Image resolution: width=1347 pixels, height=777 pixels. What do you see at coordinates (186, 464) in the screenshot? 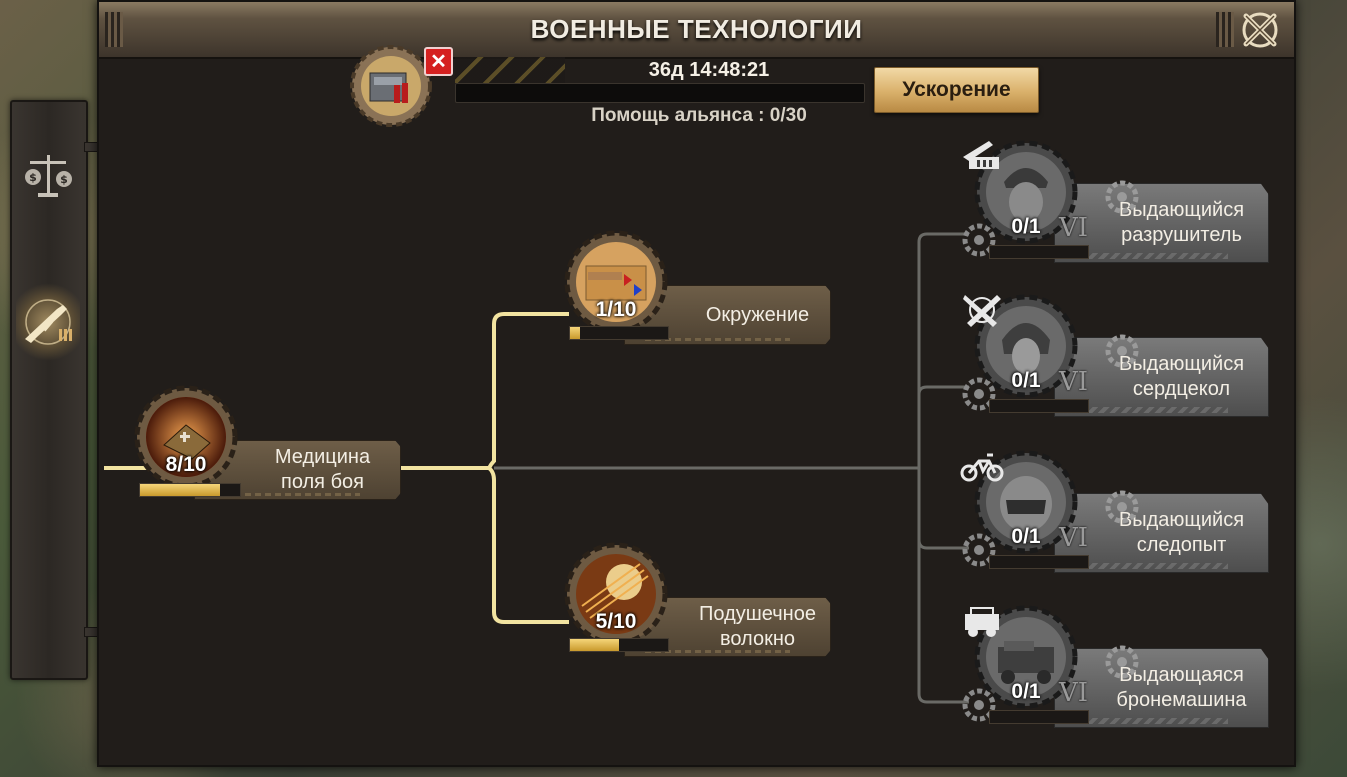
I see `tech-level: 8/10` at bounding box center [186, 464].